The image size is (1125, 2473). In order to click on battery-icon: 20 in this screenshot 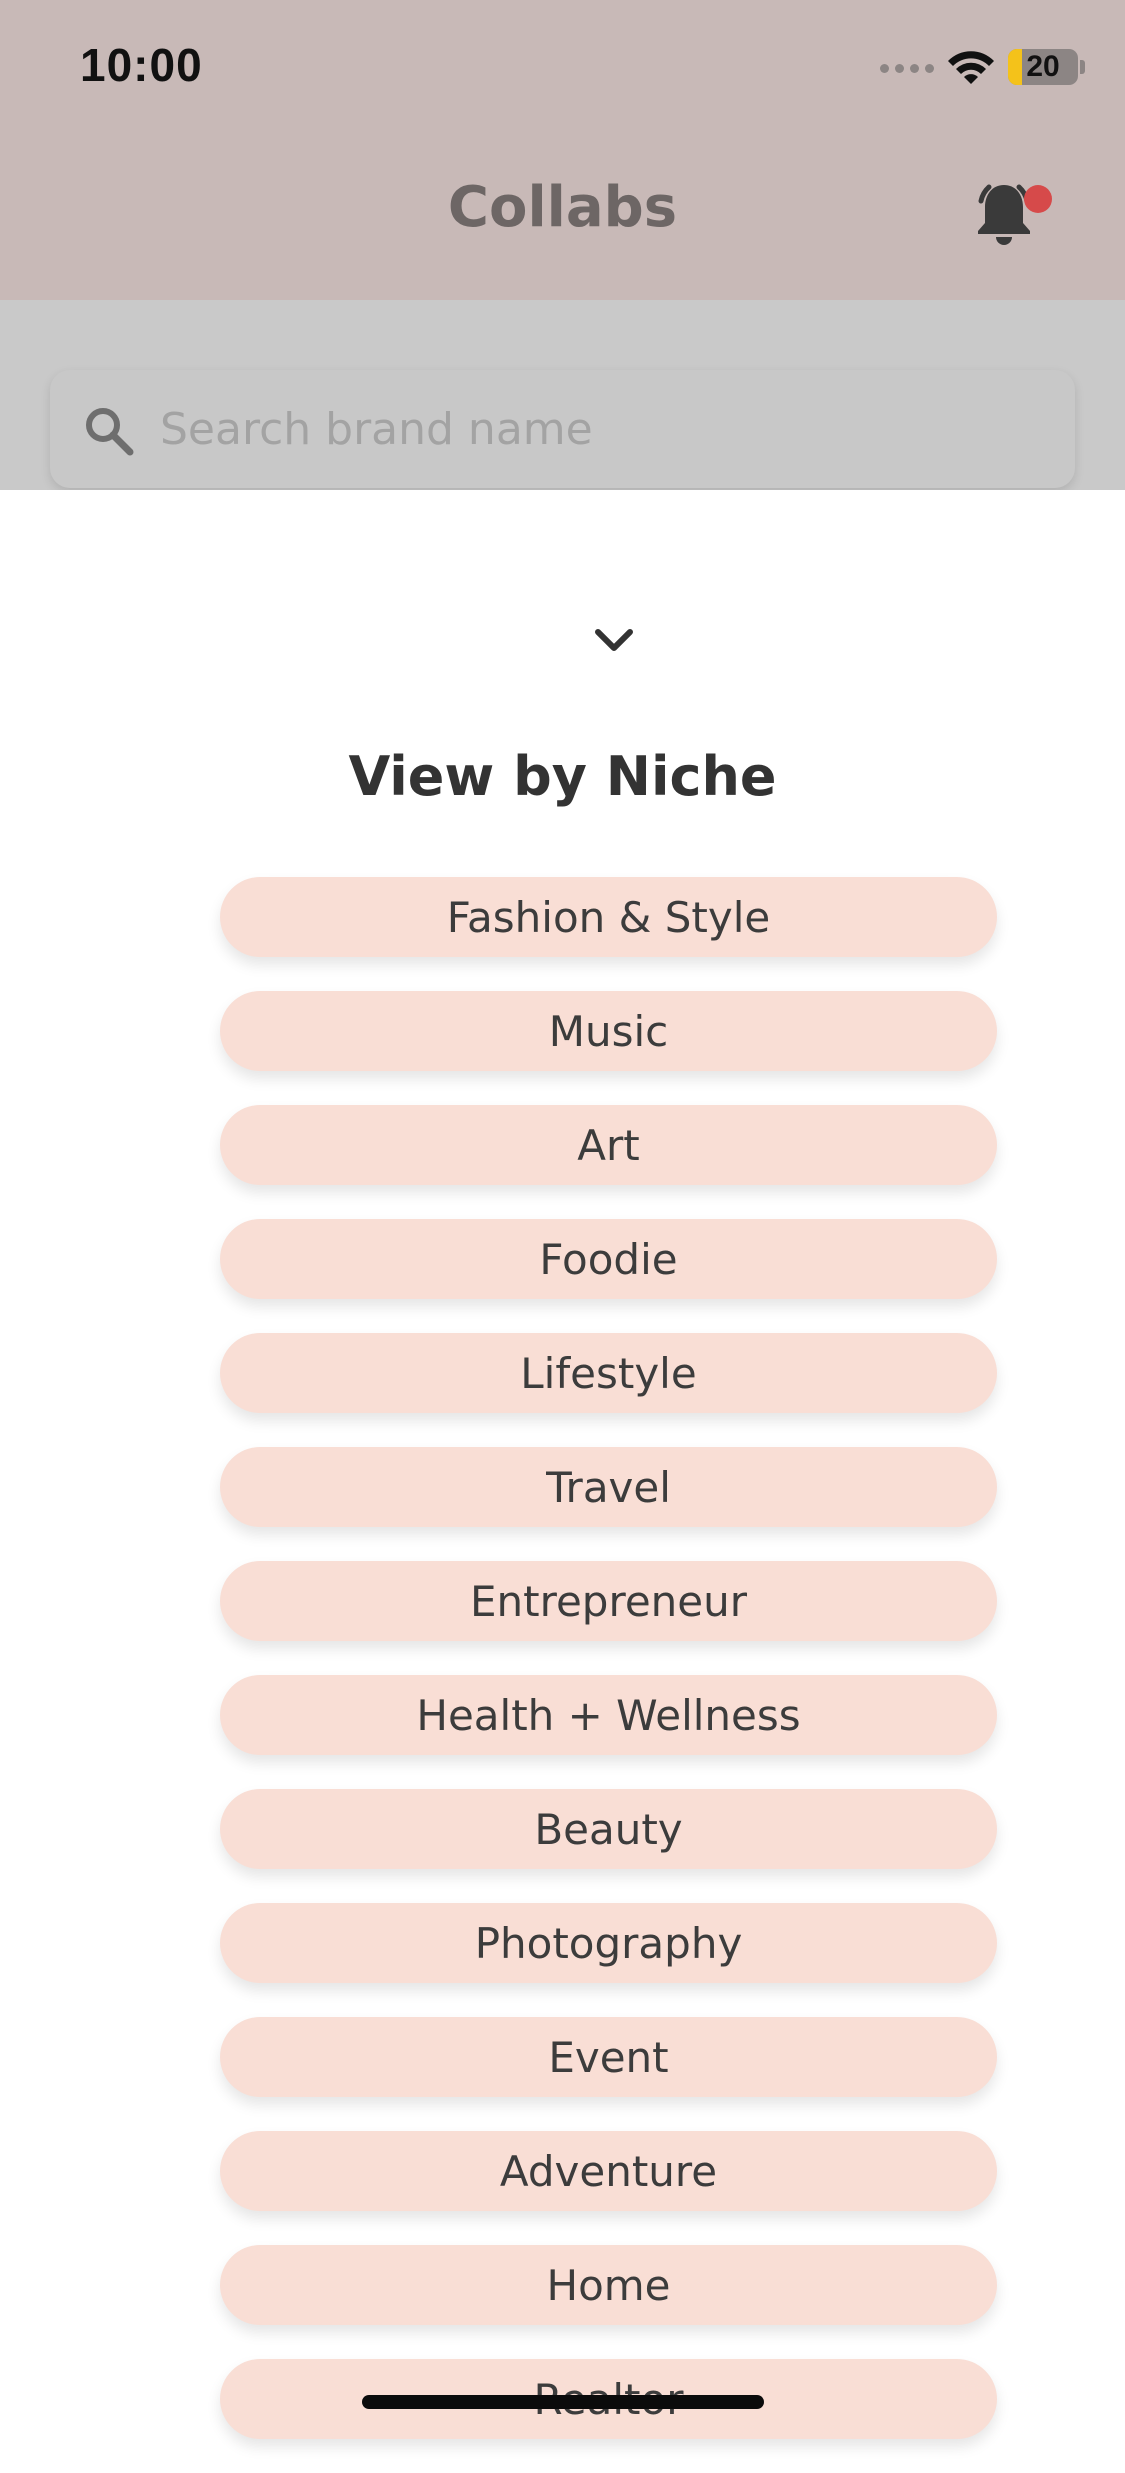, I will do `click(1043, 67)`.